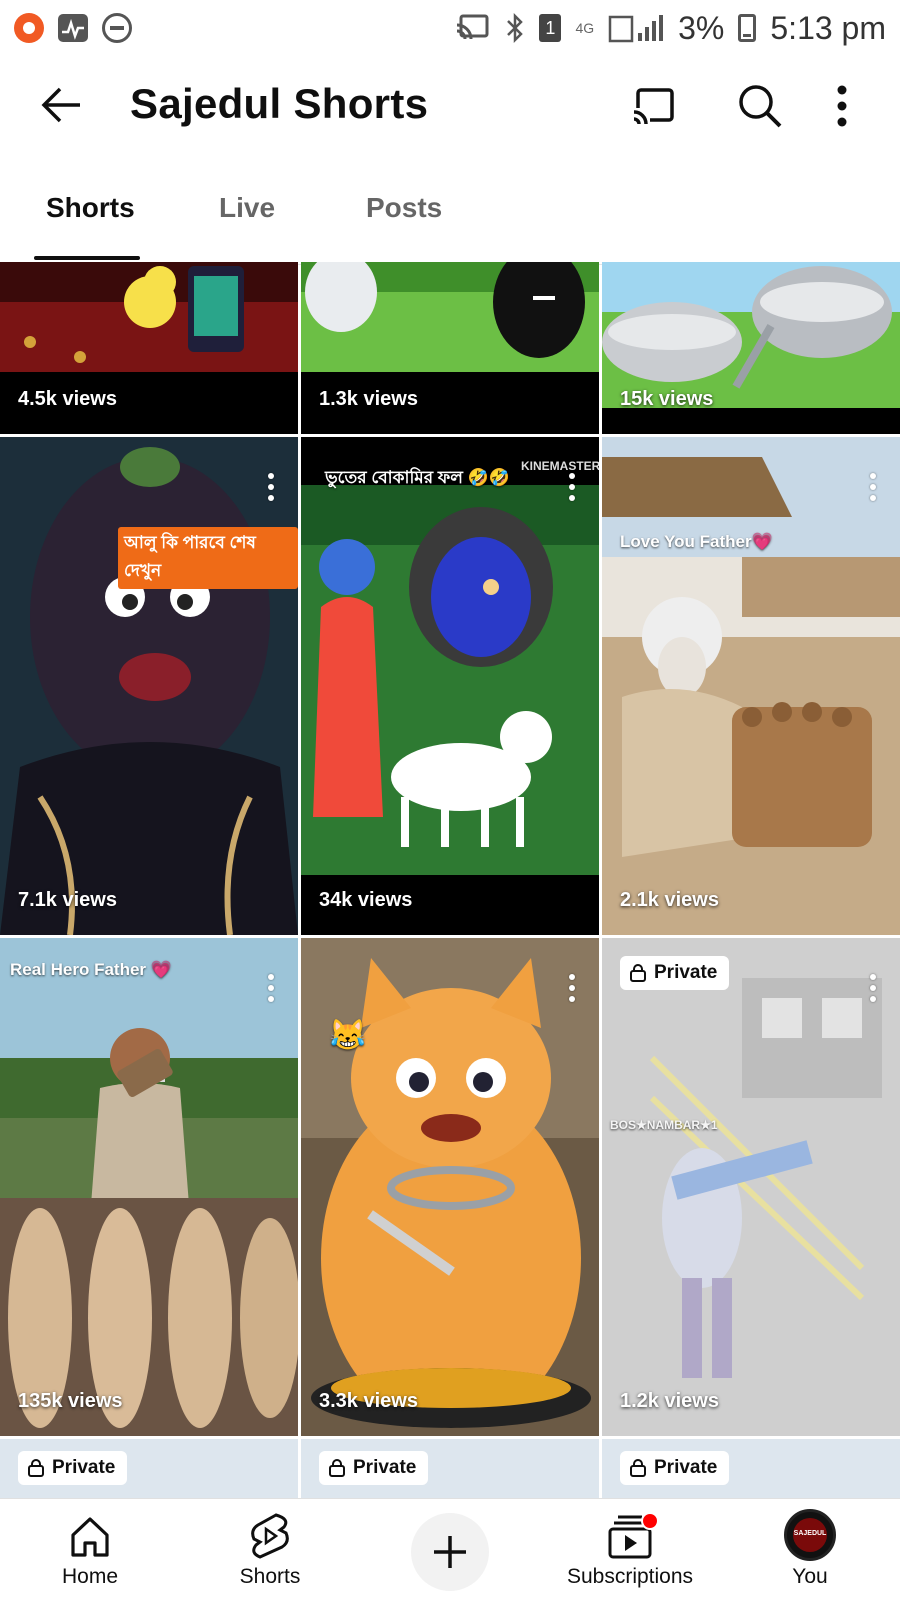 The image size is (900, 1601). I want to click on short-thumbnail: Private BOS★NAMBAR★1 1.2k views, so click(751, 1187).